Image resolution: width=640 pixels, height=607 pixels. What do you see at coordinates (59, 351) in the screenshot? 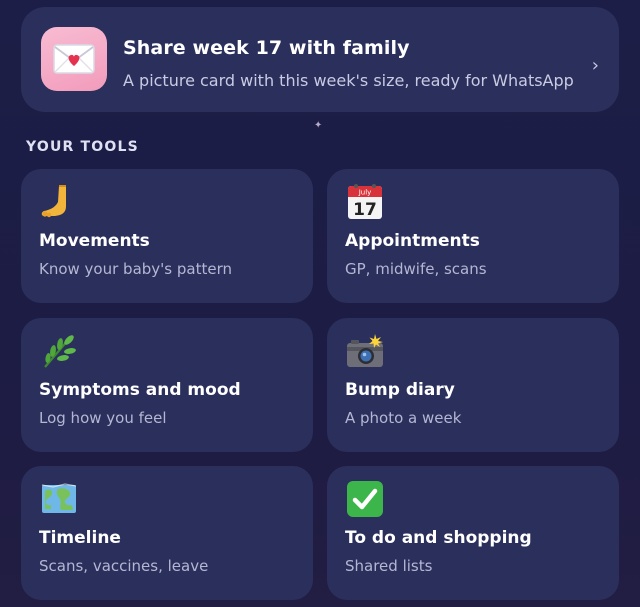
I see `leaf-icon` at bounding box center [59, 351].